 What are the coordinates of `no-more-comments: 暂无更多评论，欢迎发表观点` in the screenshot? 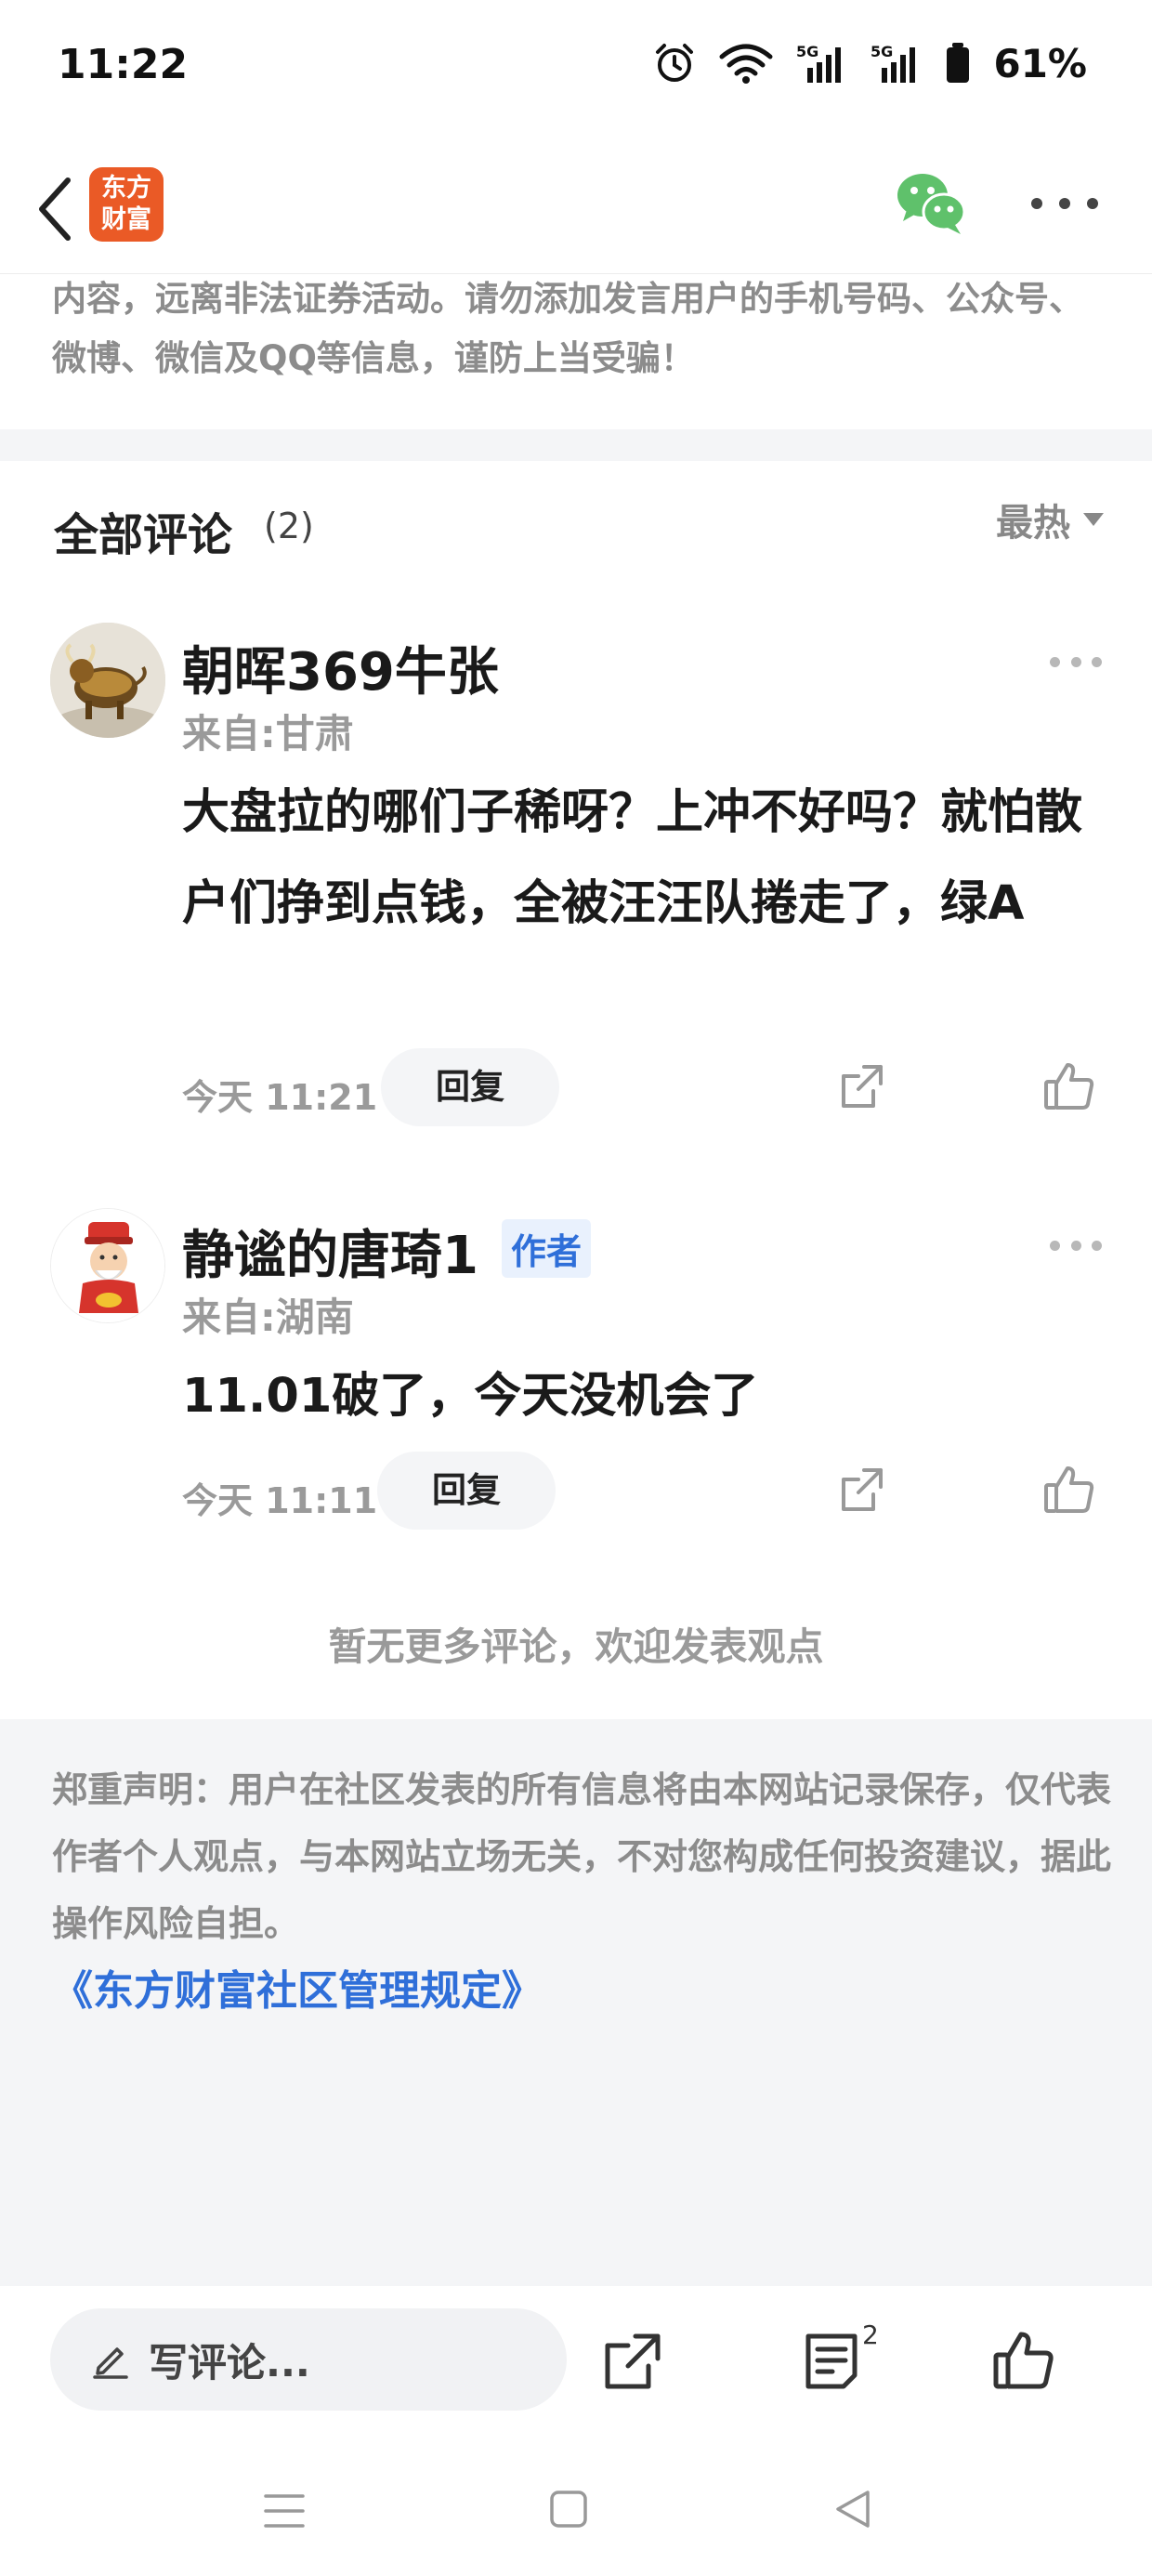 It's located at (576, 1646).